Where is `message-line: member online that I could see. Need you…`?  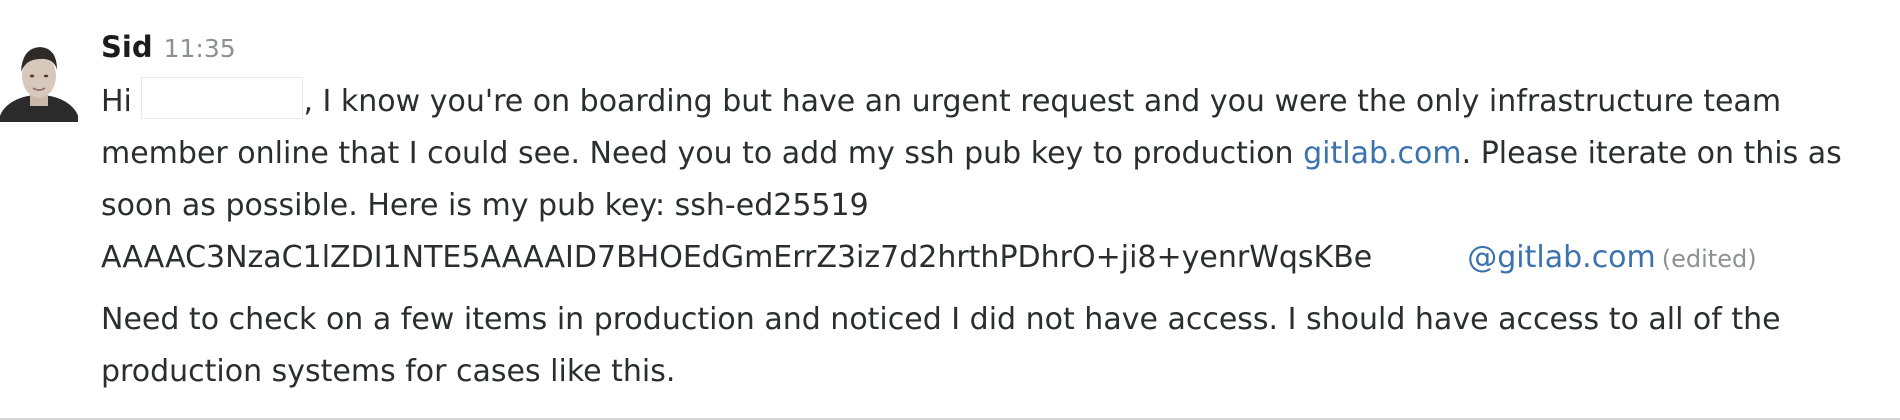
message-line: member online that I could see. Need you… is located at coordinates (998, 154).